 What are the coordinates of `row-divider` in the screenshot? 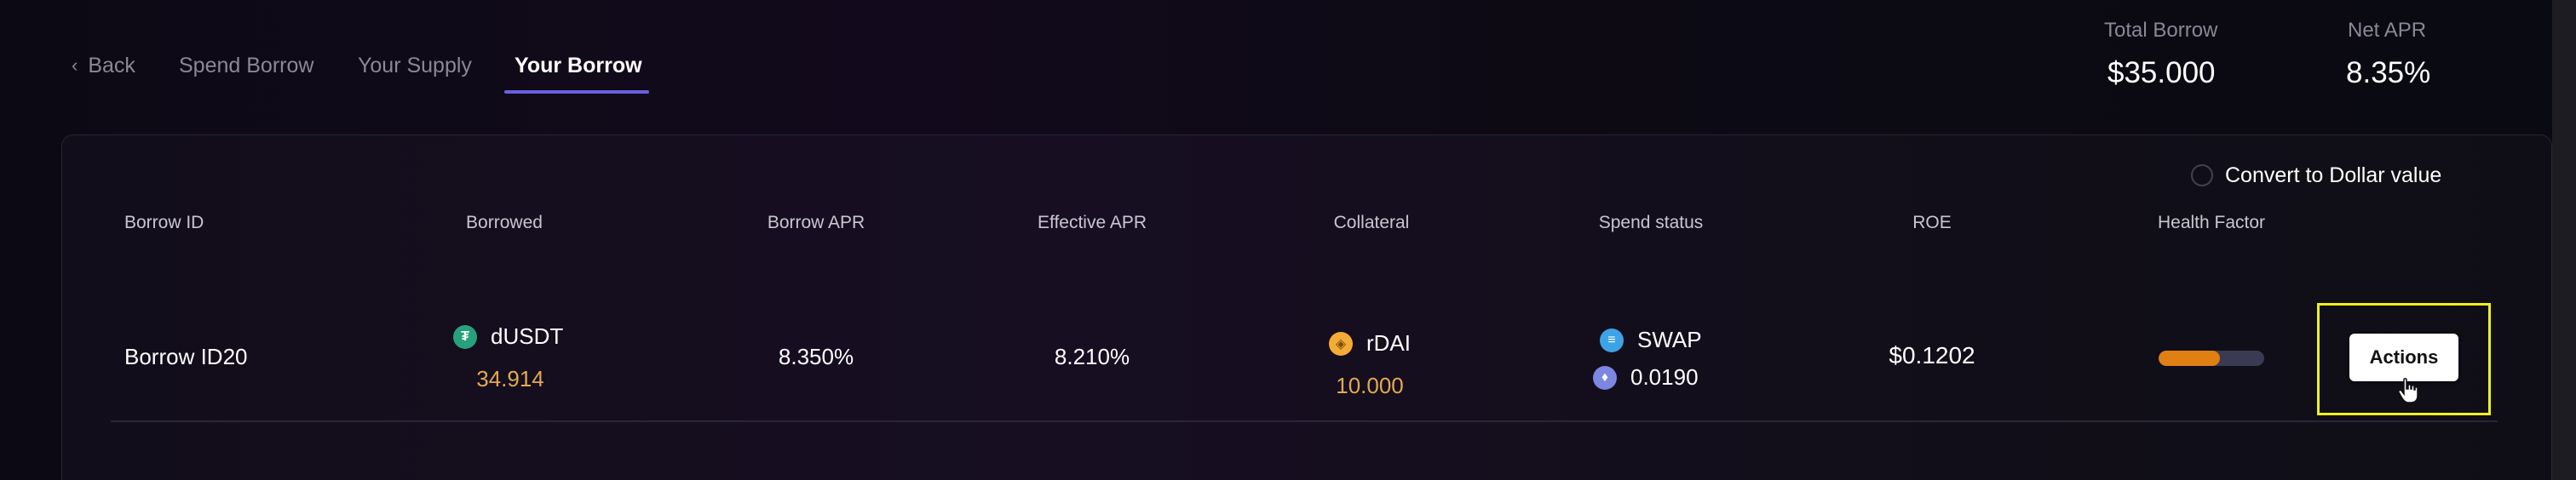 It's located at (1305, 421).